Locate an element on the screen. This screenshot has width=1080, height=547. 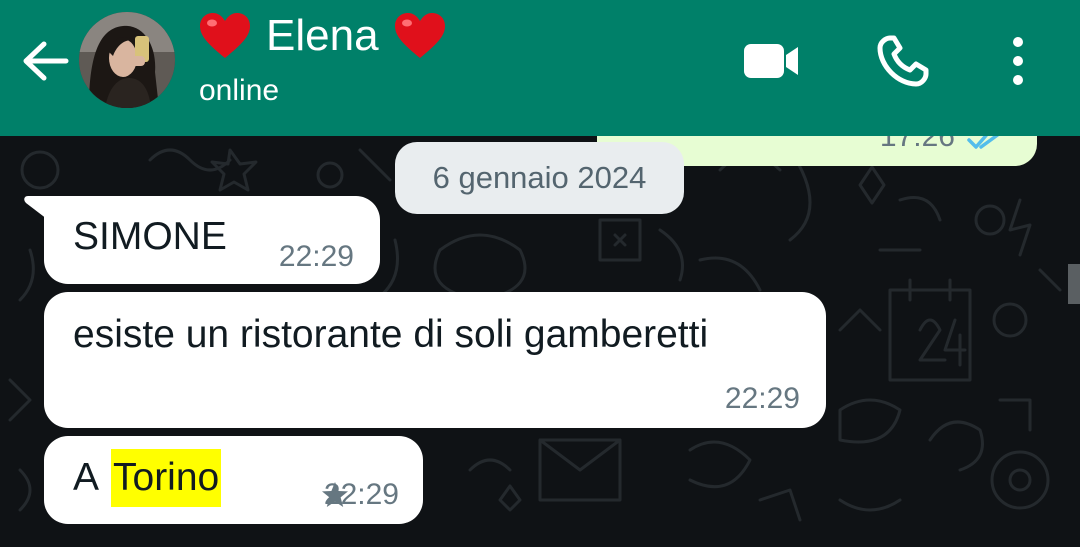
search-highlight-text: Torino is located at coordinates (166, 478).